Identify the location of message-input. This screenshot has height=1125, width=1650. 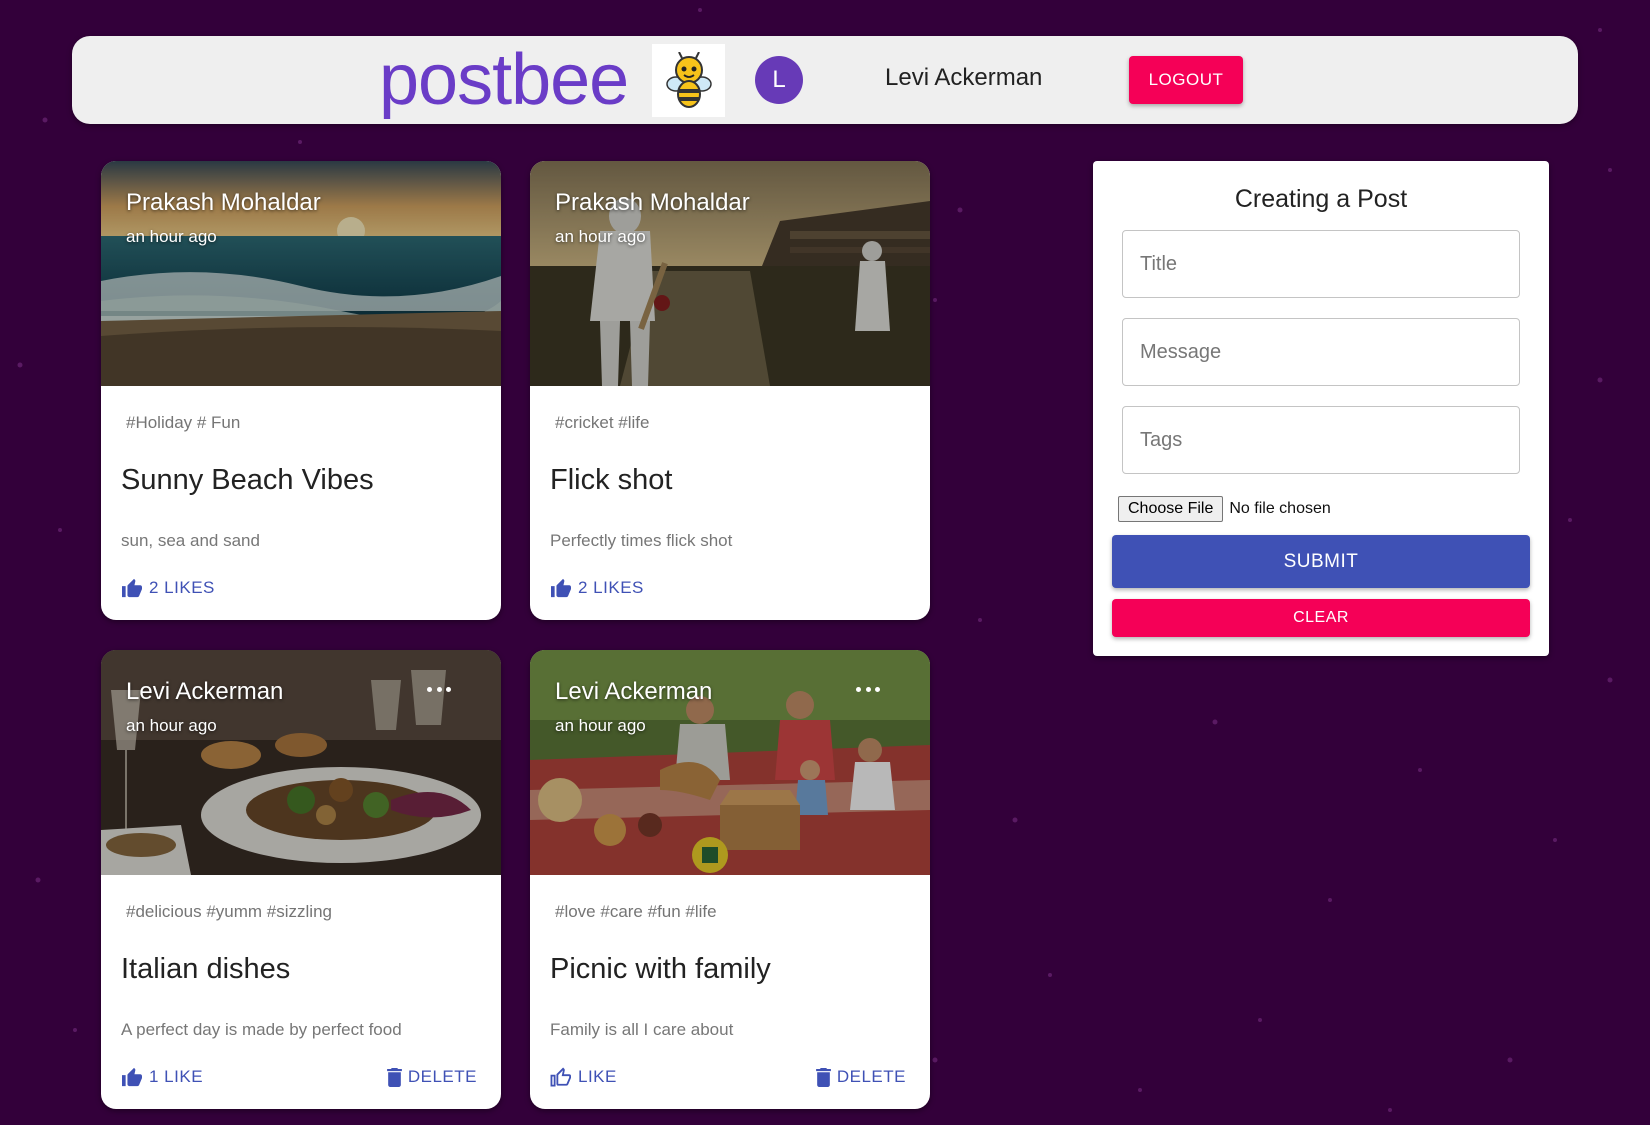
(1321, 352).